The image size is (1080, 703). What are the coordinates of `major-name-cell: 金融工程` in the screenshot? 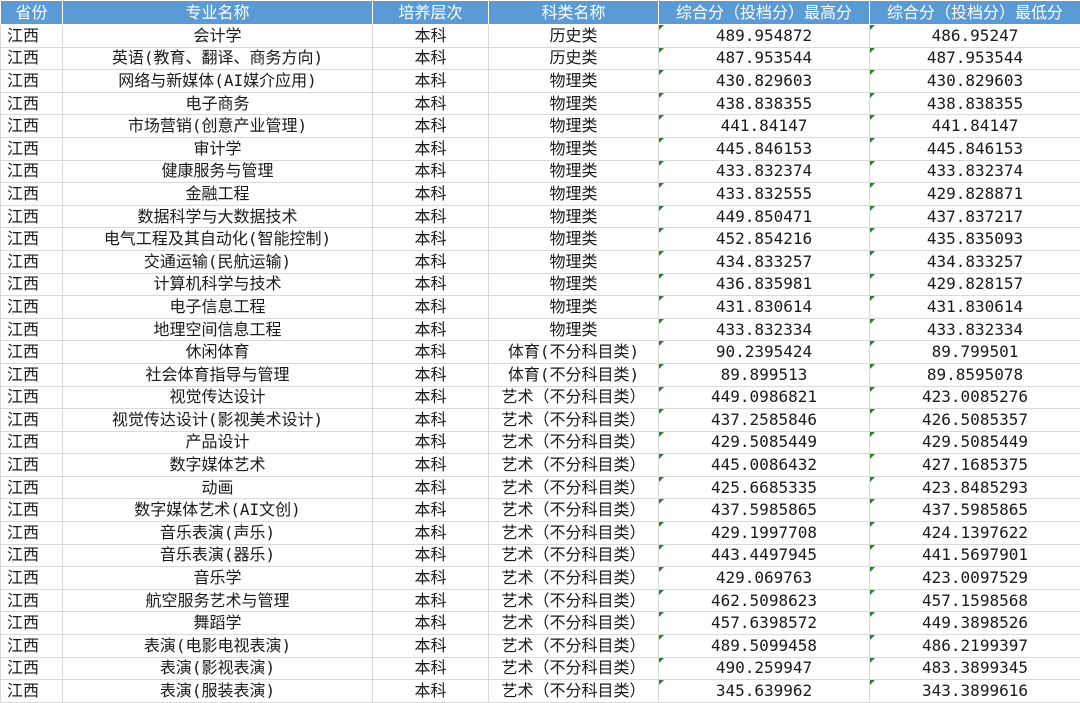 It's located at (218, 194).